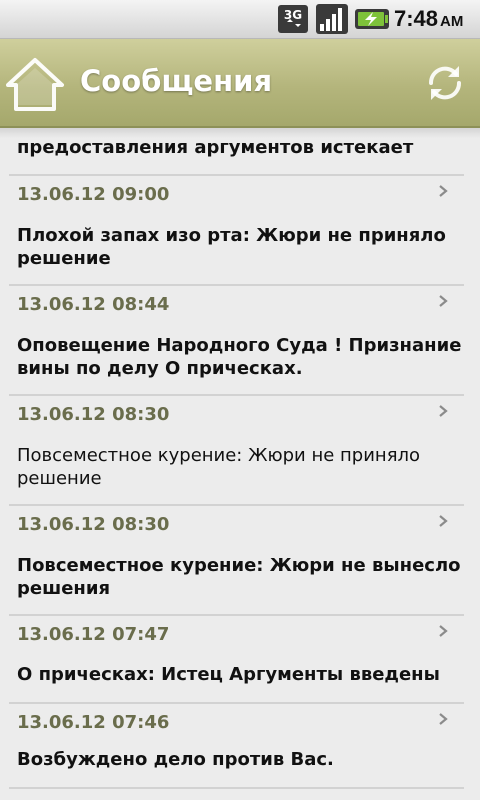 Image resolution: width=480 pixels, height=800 pixels. I want to click on message-date: 13.06.12 07:46, so click(93, 722).